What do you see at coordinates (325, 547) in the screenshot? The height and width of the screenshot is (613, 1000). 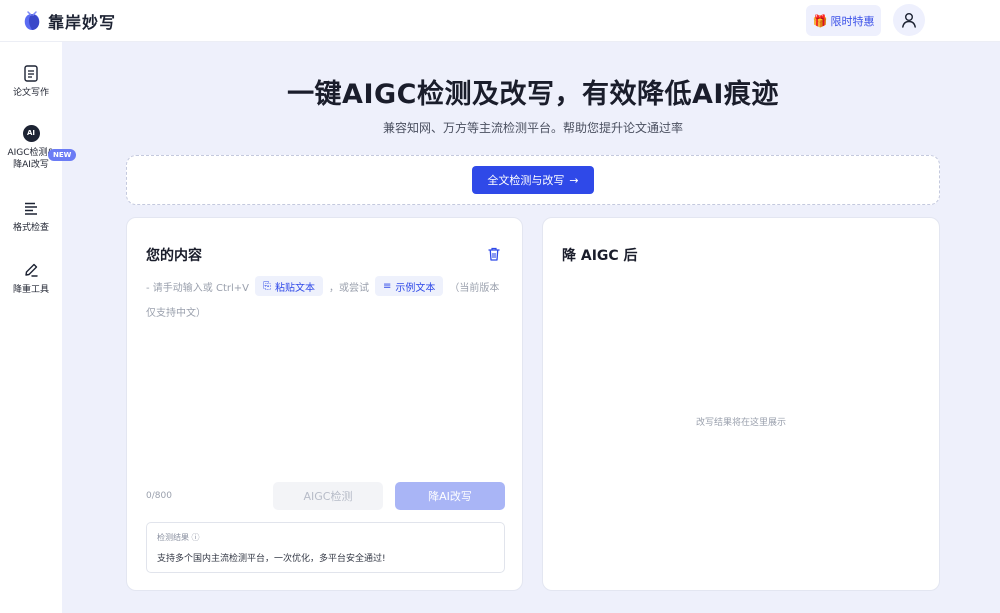 I see `detection-result-box: 检测结果 ⓘ 支持多个国内主流检测平台，一次优化，多平台安全通过!` at bounding box center [325, 547].